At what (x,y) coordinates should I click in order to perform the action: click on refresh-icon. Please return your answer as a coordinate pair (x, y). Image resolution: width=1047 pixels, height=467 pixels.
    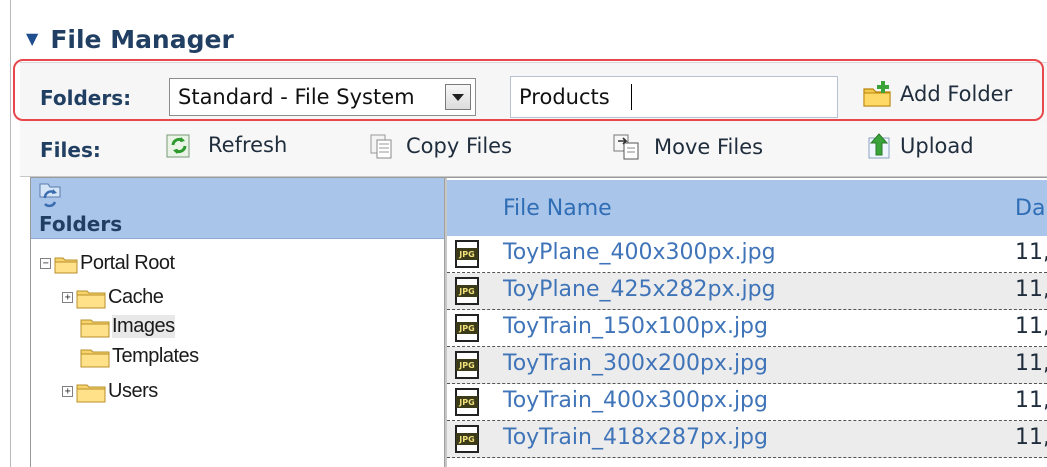
    Looking at the image, I should click on (178, 146).